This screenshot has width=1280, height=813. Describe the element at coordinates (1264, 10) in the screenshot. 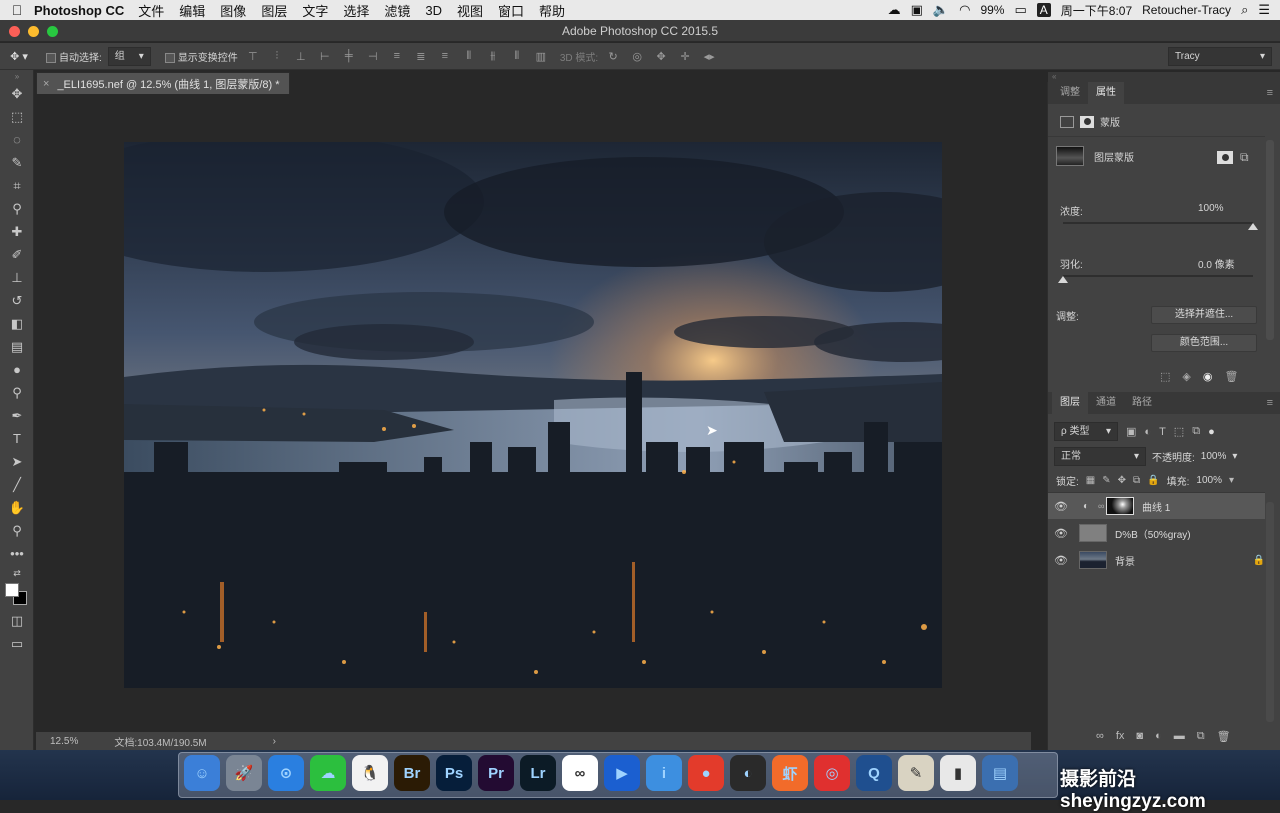

I see `notification-center-icon: ☰` at that location.